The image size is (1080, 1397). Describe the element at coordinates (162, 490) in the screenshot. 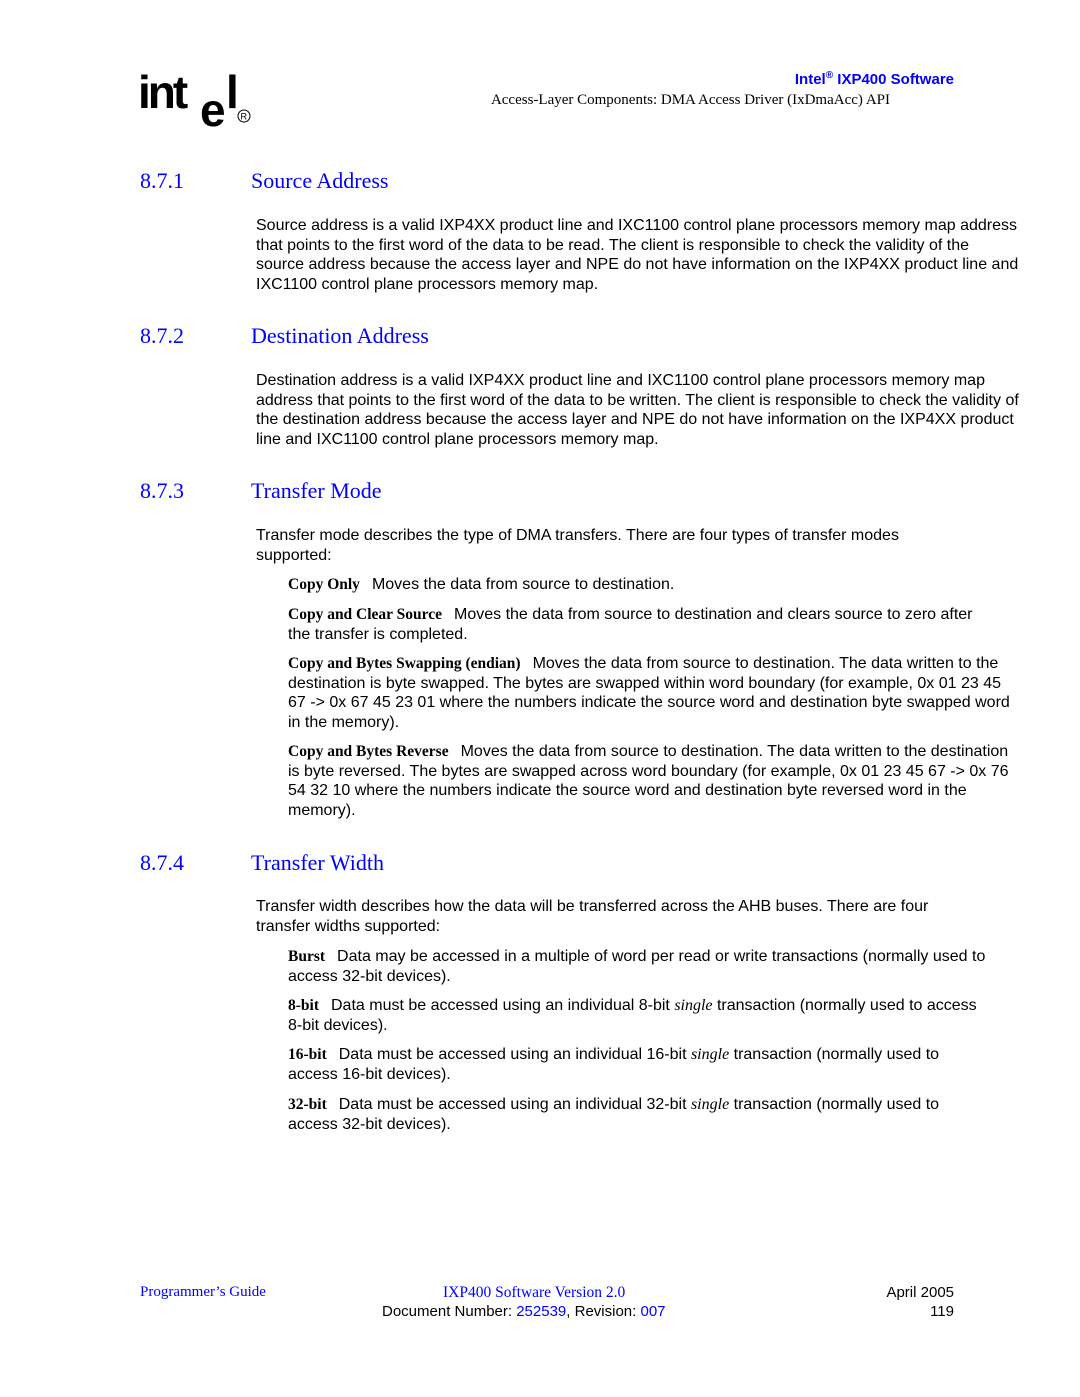

I see `section-number: 8.7.3` at that location.